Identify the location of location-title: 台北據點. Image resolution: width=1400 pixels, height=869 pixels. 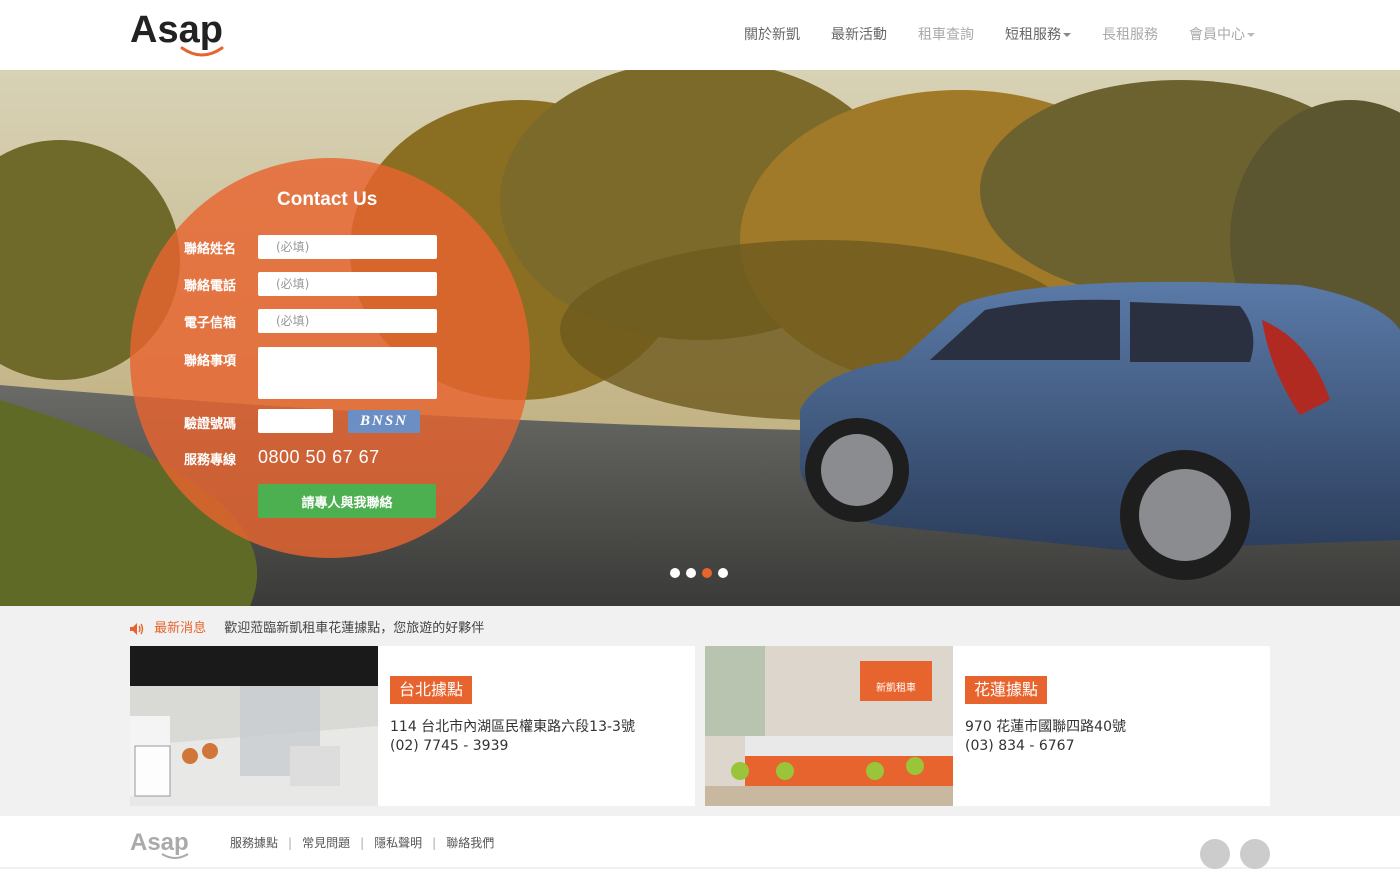
(431, 690).